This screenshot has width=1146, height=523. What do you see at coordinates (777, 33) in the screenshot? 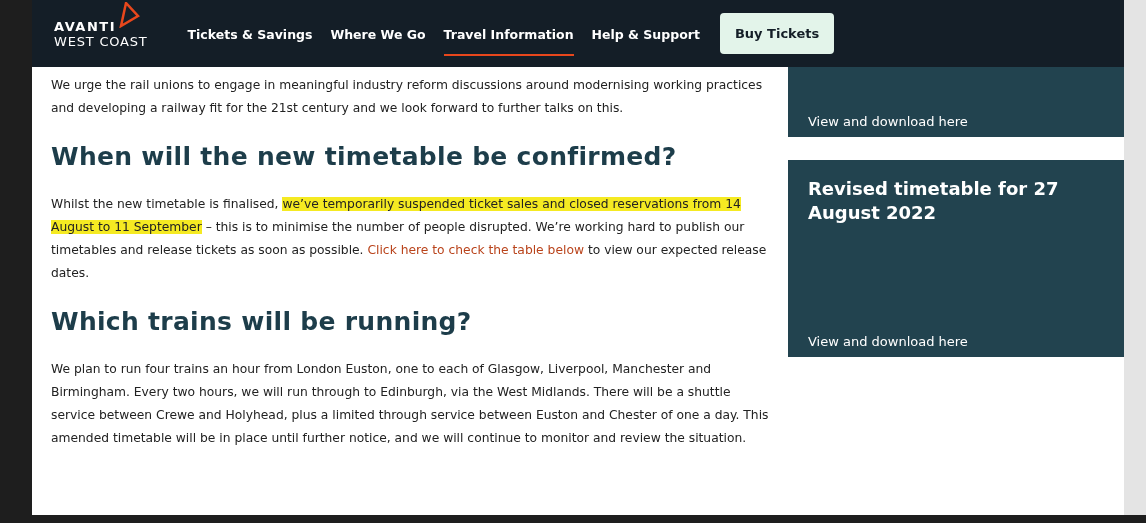
I see `buy-tickets-button: Buy Tickets` at bounding box center [777, 33].